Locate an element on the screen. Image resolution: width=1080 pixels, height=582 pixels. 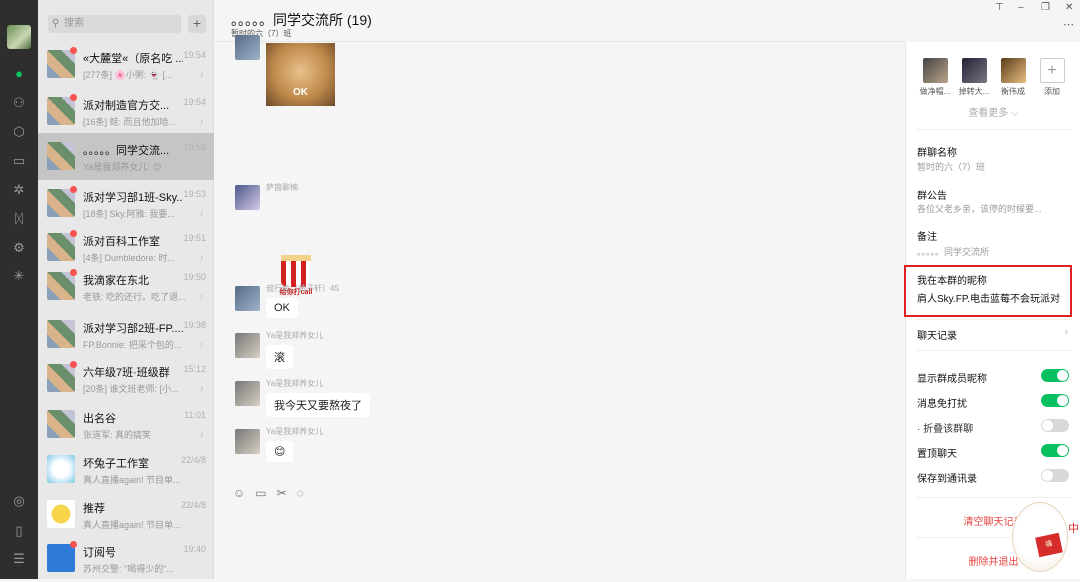
files-icon: ▭ is located at coordinates (19, 161).